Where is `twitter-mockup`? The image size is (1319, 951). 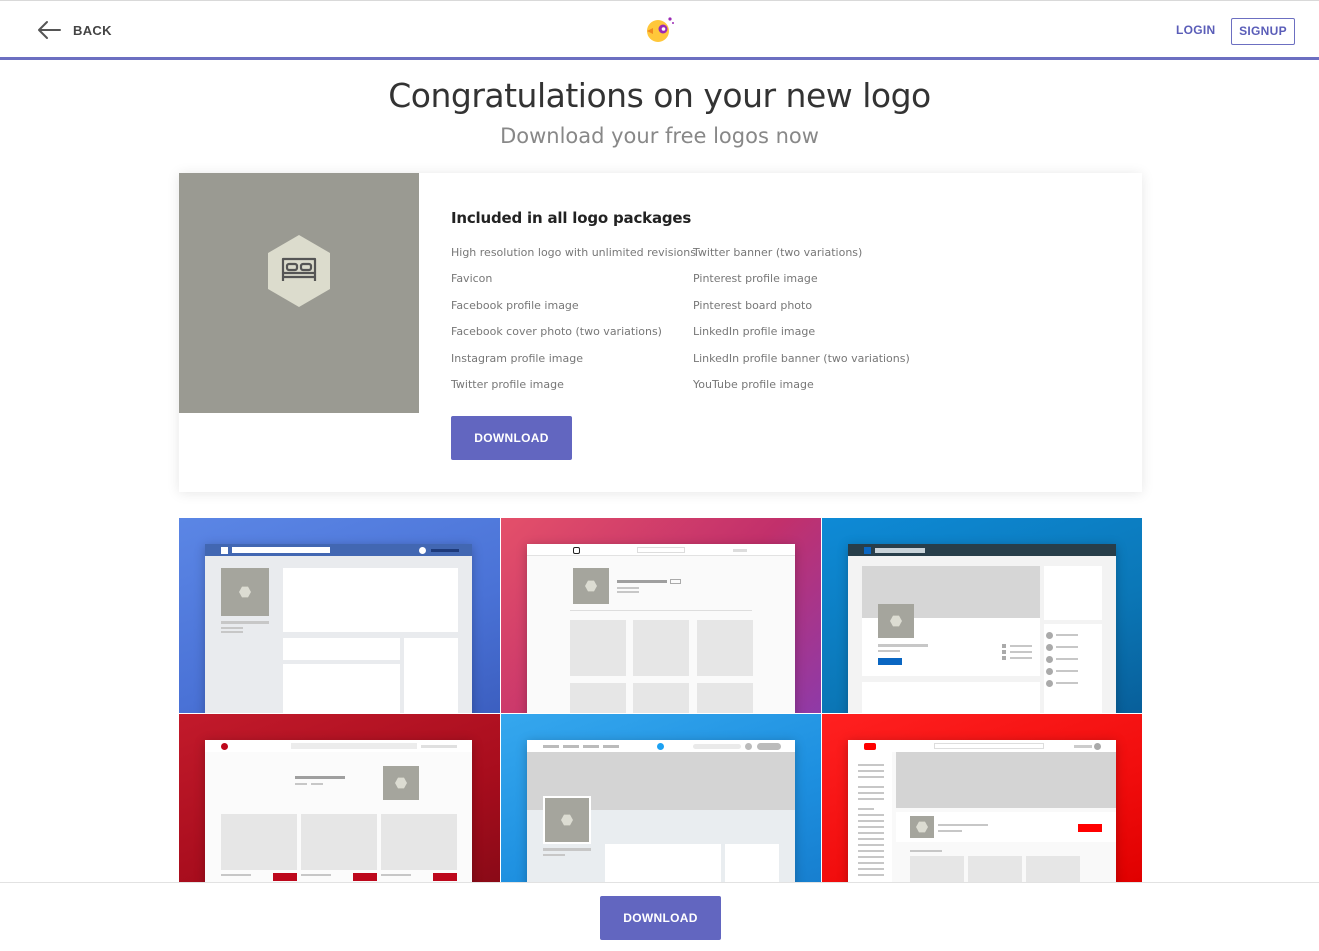 twitter-mockup is located at coordinates (661, 811).